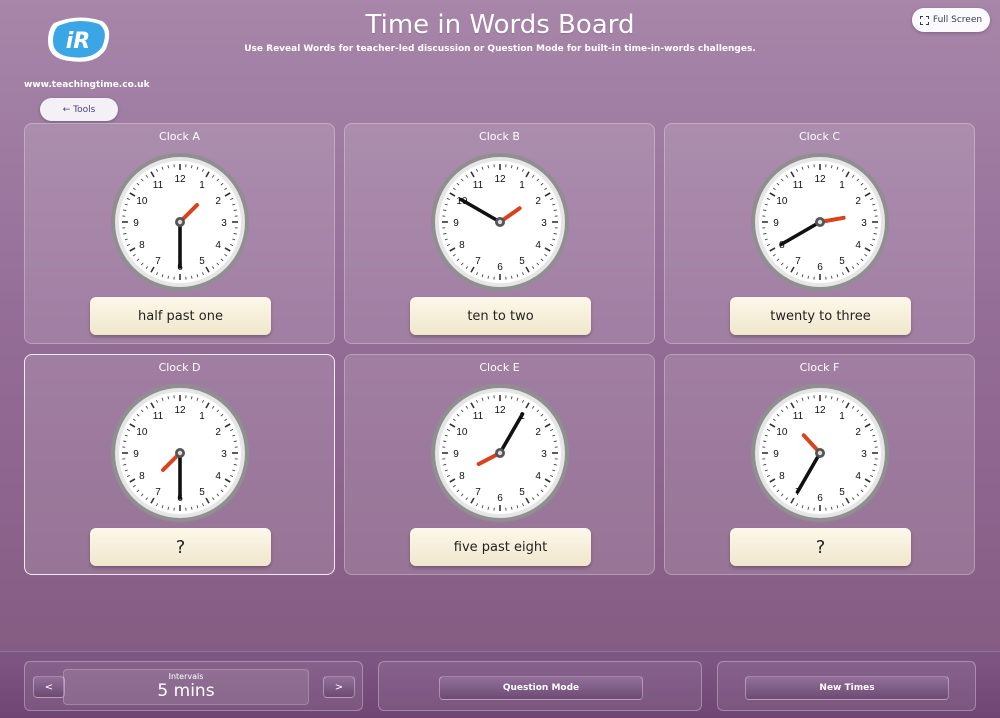 The width and height of the screenshot is (1000, 718). What do you see at coordinates (500, 25) in the screenshot?
I see `page-title: Time in Words Board` at bounding box center [500, 25].